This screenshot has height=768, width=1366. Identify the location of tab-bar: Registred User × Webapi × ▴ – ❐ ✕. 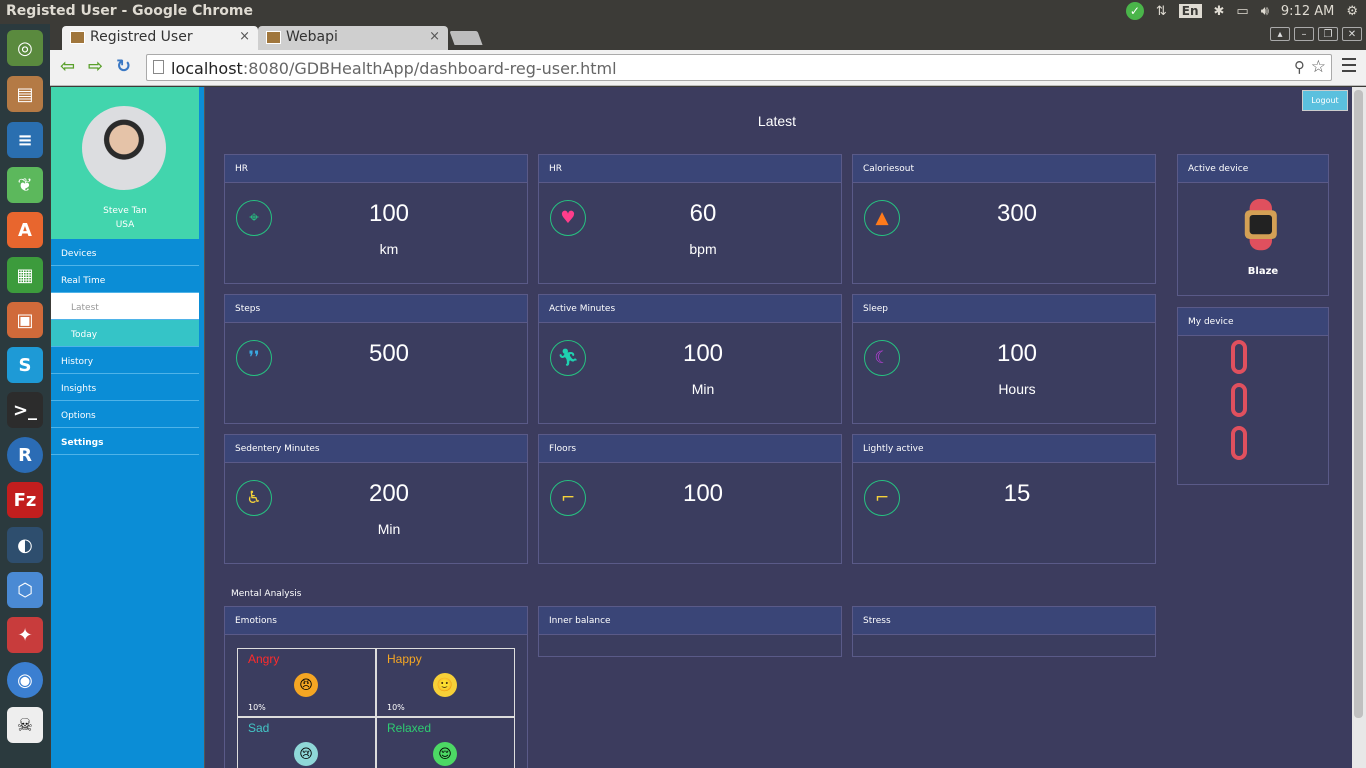
(708, 37).